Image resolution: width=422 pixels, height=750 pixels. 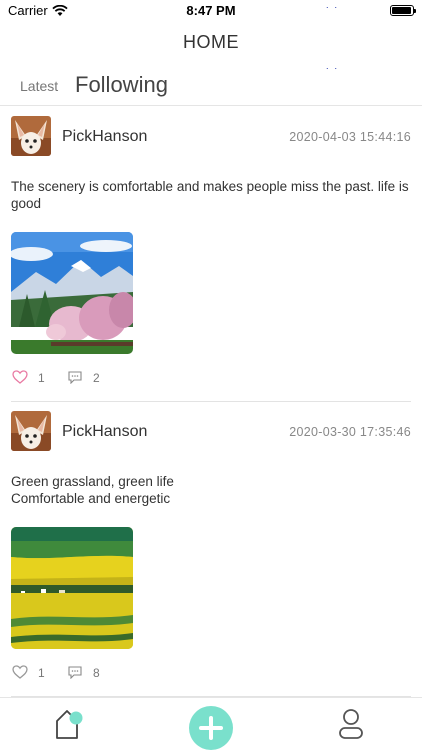 What do you see at coordinates (350, 432) in the screenshot?
I see `post-timestamp: 2020-03-30 17:35:46` at bounding box center [350, 432].